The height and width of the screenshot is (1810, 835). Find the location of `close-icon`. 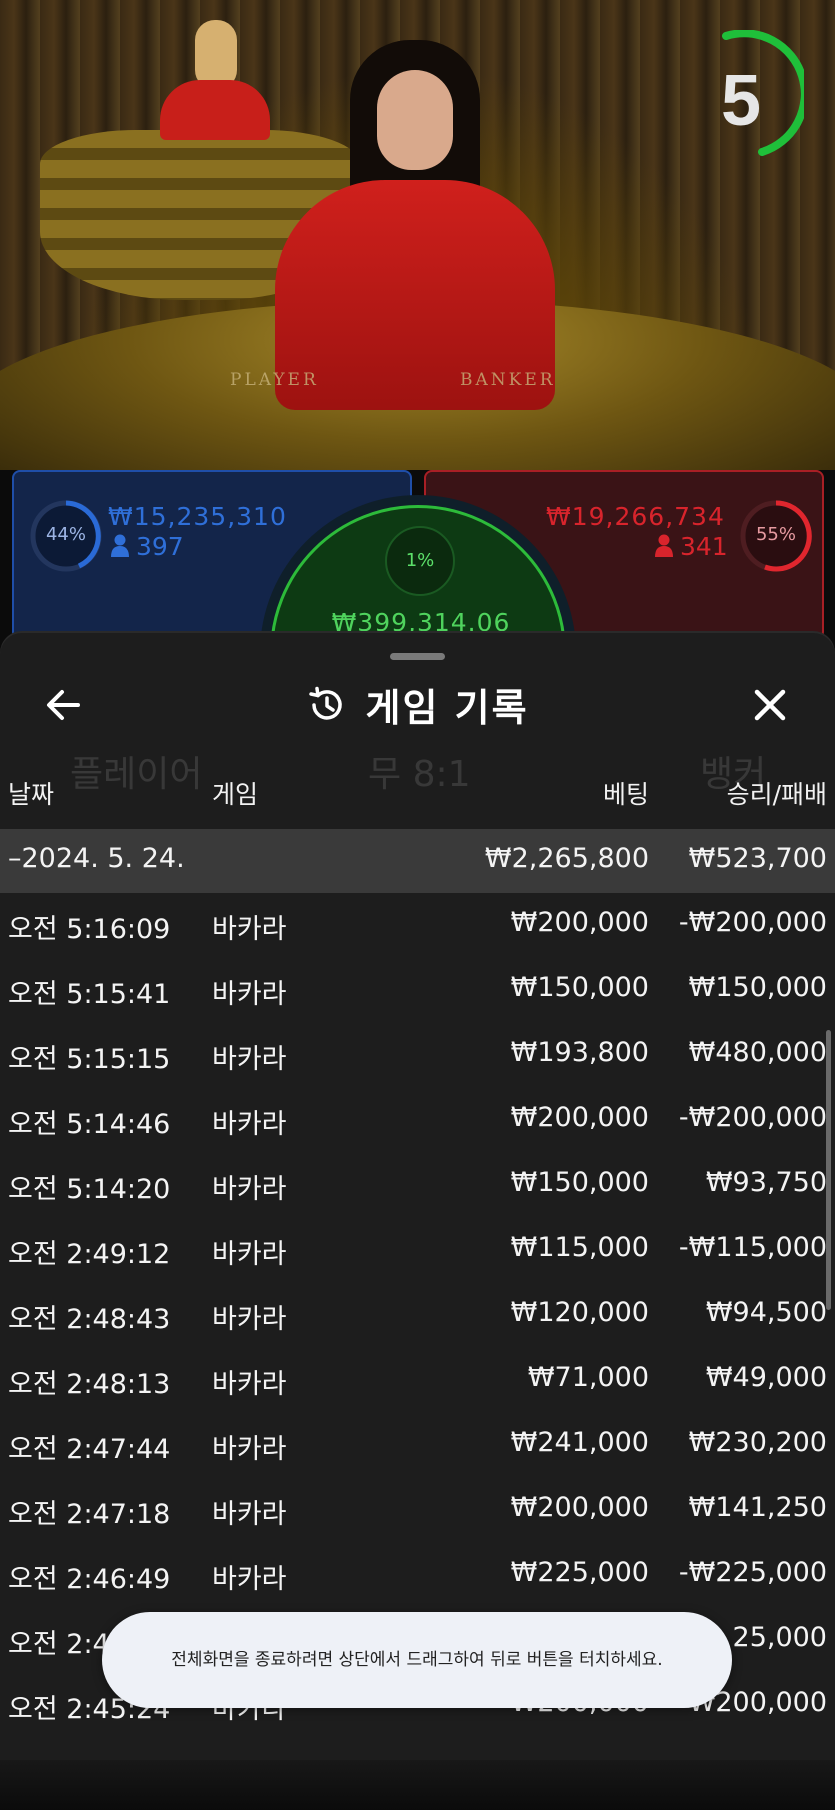

close-icon is located at coordinates (770, 705).